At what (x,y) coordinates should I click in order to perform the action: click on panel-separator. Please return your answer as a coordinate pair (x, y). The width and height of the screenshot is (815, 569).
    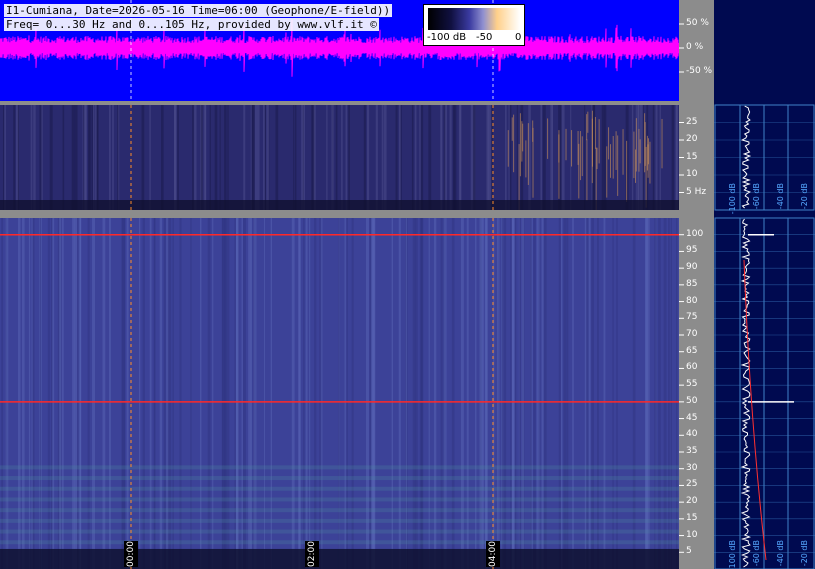
    Looking at the image, I should click on (339, 214).